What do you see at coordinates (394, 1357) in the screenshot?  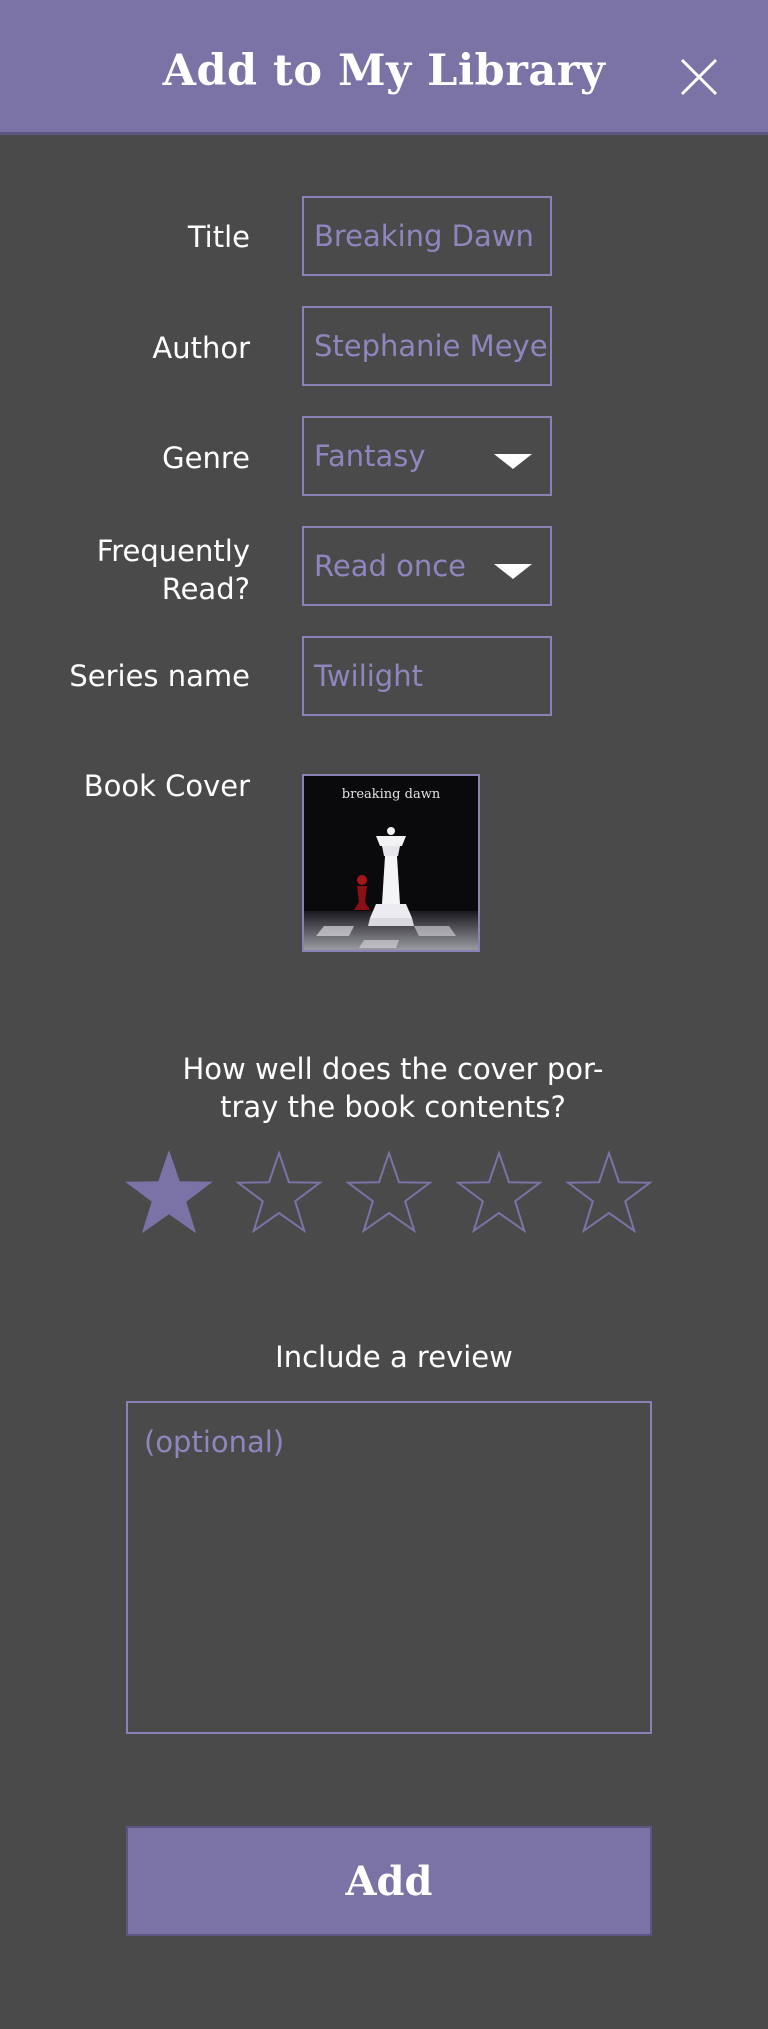 I see `review-label: Include a review` at bounding box center [394, 1357].